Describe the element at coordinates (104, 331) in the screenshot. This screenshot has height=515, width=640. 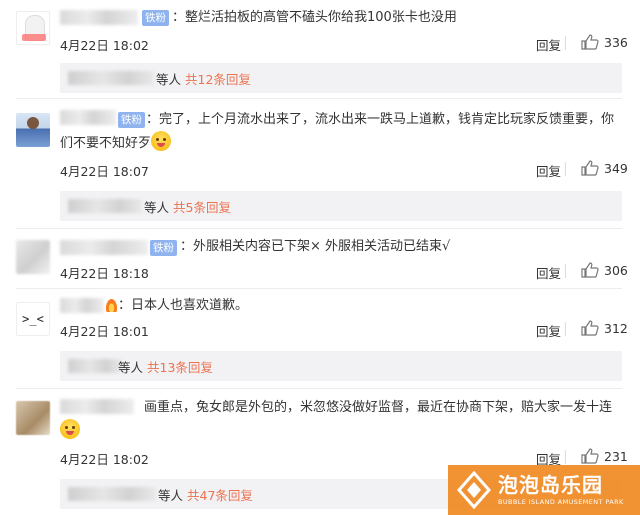
I see `comment-time: 4月22日 18:01` at that location.